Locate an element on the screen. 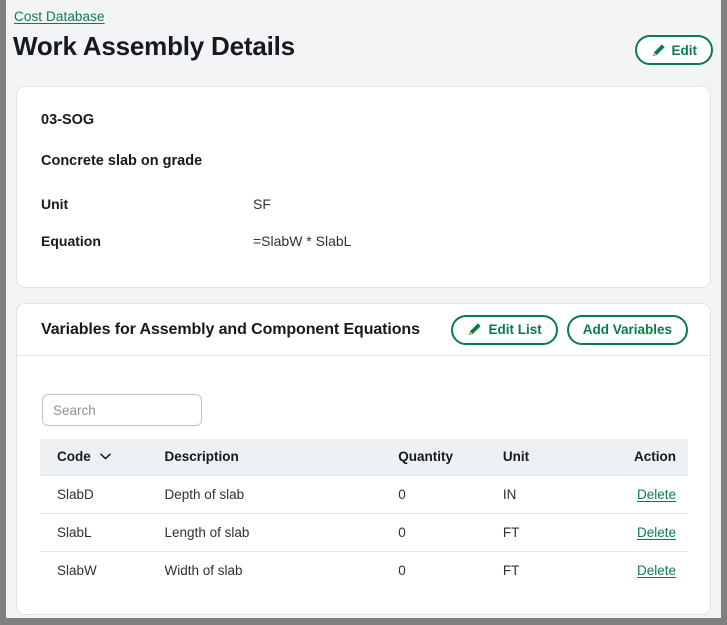  add-variables-button: Add Variables is located at coordinates (627, 329).